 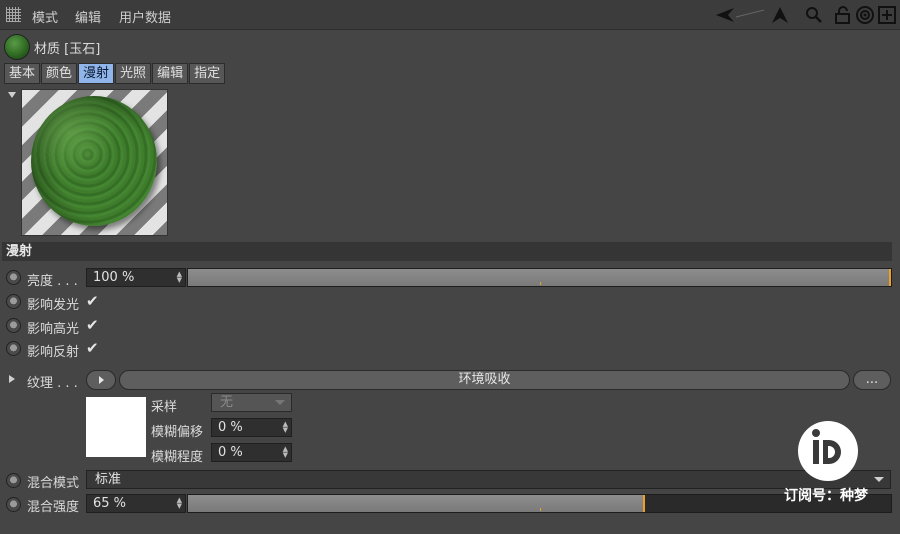 I want to click on menu-bar: 模式 编辑 用户数据, so click(x=450, y=15).